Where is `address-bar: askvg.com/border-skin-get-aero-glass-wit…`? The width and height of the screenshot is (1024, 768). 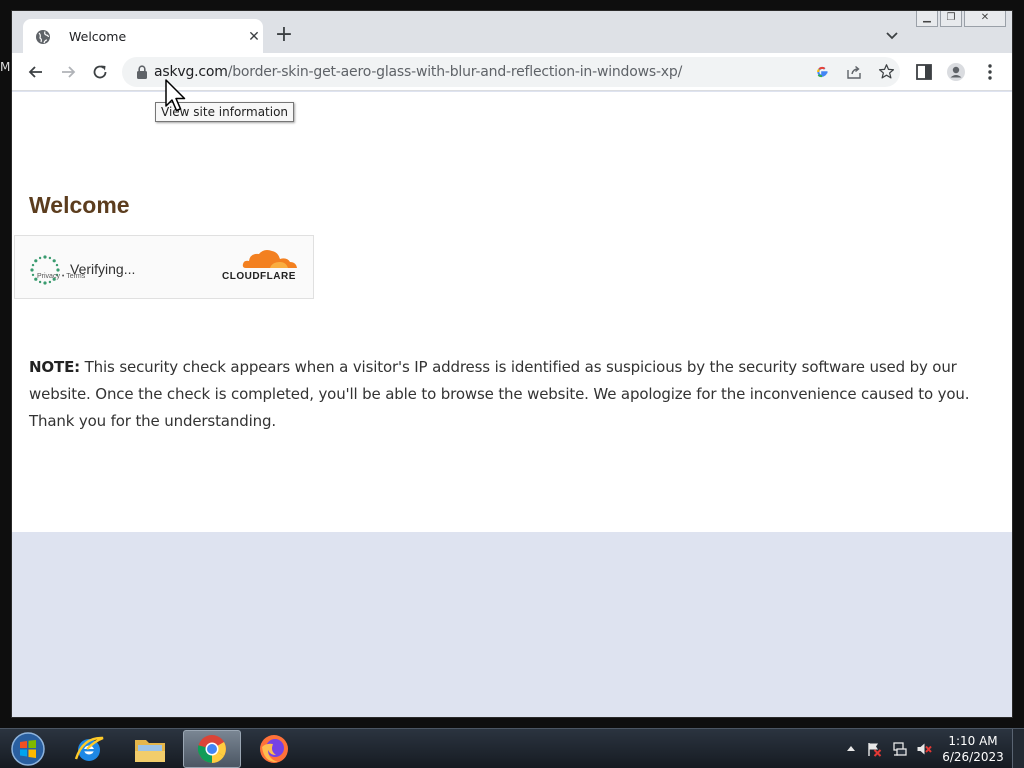
address-bar: askvg.com/border-skin-get-aero-glass-wit… is located at coordinates (511, 72).